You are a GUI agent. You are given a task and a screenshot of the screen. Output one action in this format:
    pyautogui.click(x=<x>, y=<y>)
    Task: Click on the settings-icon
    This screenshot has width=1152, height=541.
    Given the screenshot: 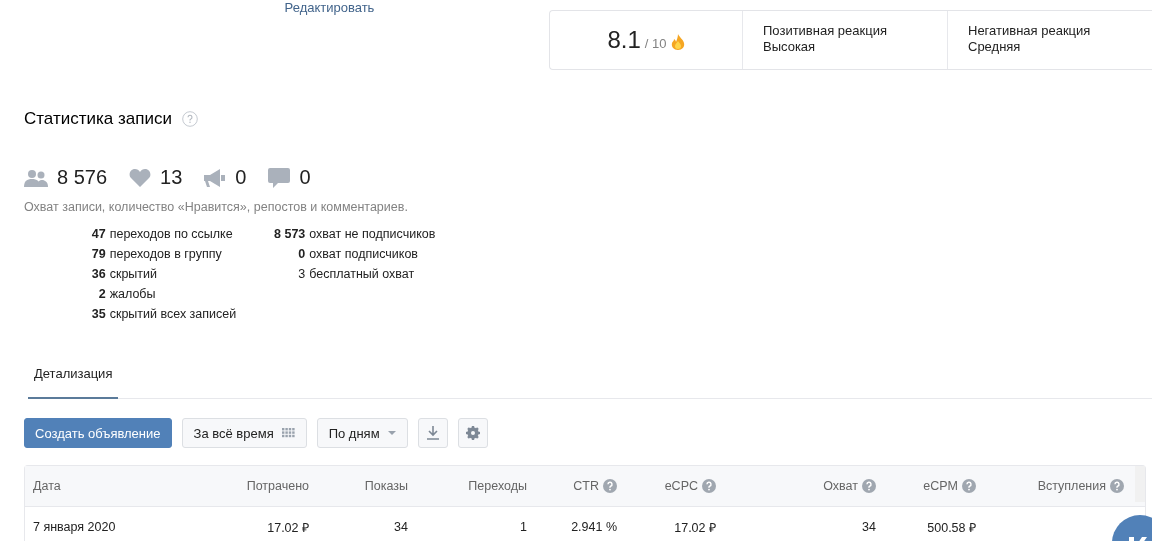 What is the action you would take?
    pyautogui.click(x=472, y=433)
    